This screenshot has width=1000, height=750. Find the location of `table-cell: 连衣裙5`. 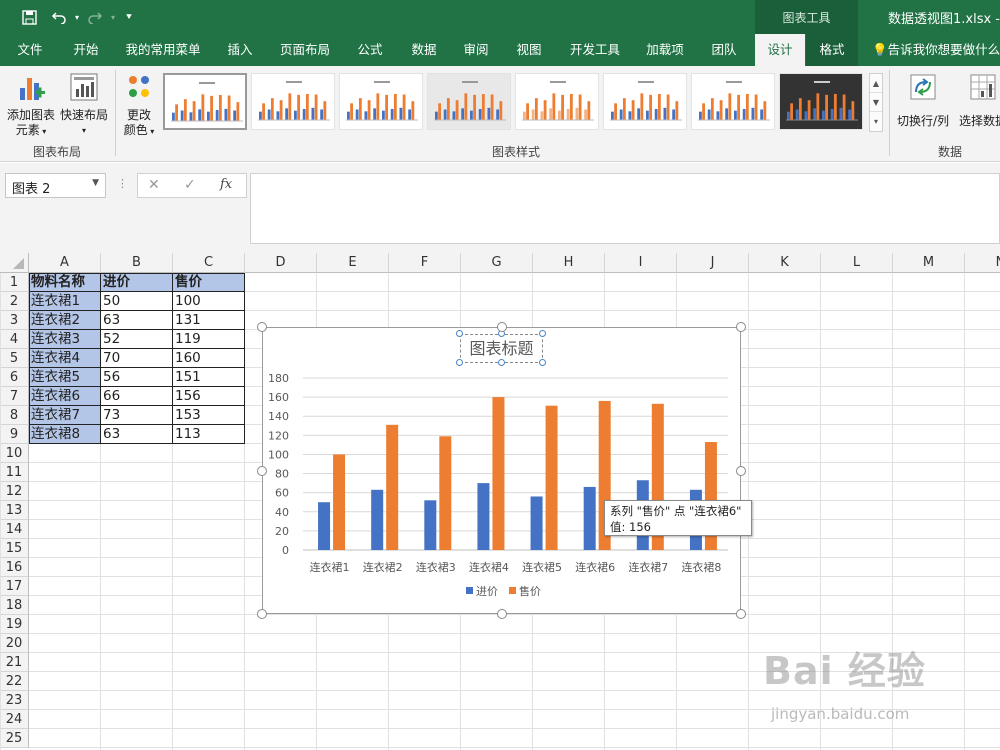

table-cell: 连衣裙5 is located at coordinates (64, 377).